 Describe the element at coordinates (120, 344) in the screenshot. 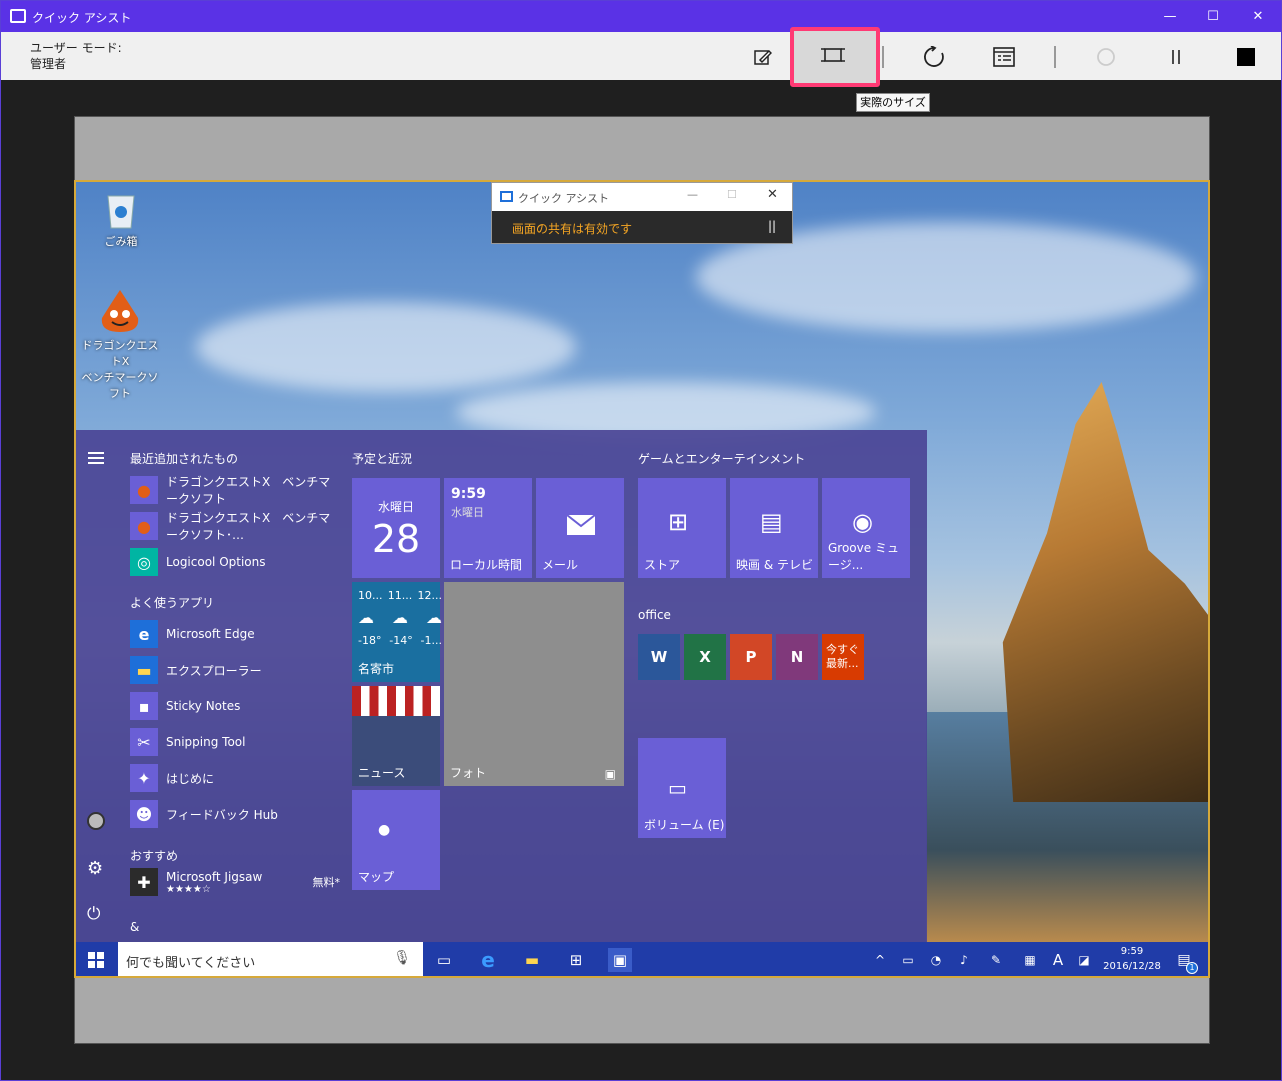

I see `desktop-icon-dragon-quest: ドラゴンクエストⅩ ベンチマークソフト` at that location.